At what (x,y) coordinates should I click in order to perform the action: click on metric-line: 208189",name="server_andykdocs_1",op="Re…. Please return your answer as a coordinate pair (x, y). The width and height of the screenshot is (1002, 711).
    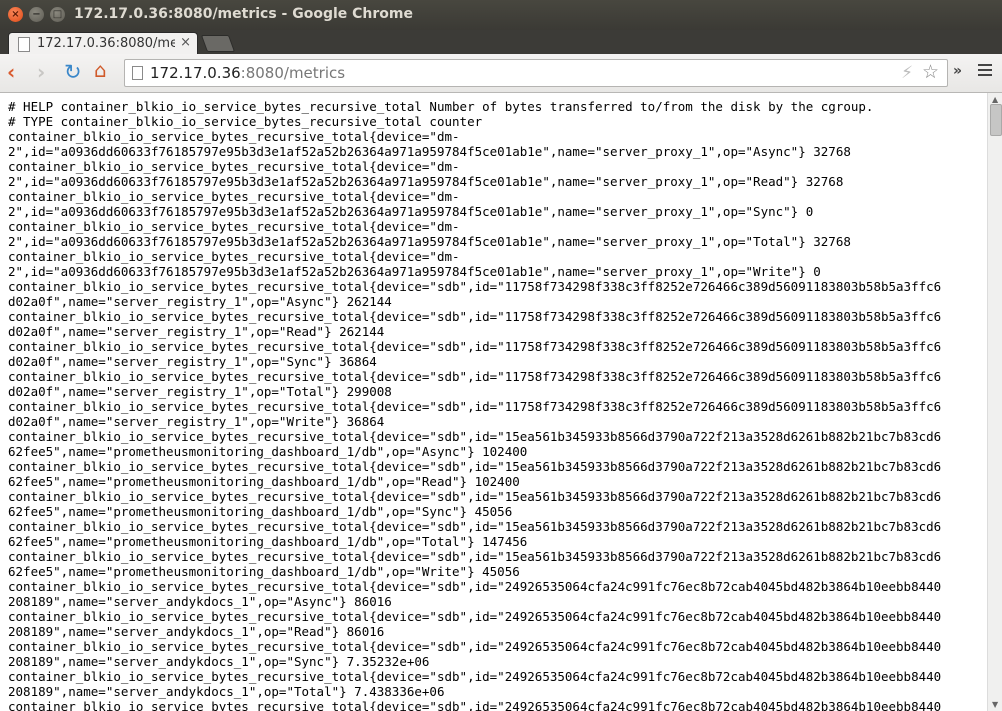
    Looking at the image, I should click on (196, 631).